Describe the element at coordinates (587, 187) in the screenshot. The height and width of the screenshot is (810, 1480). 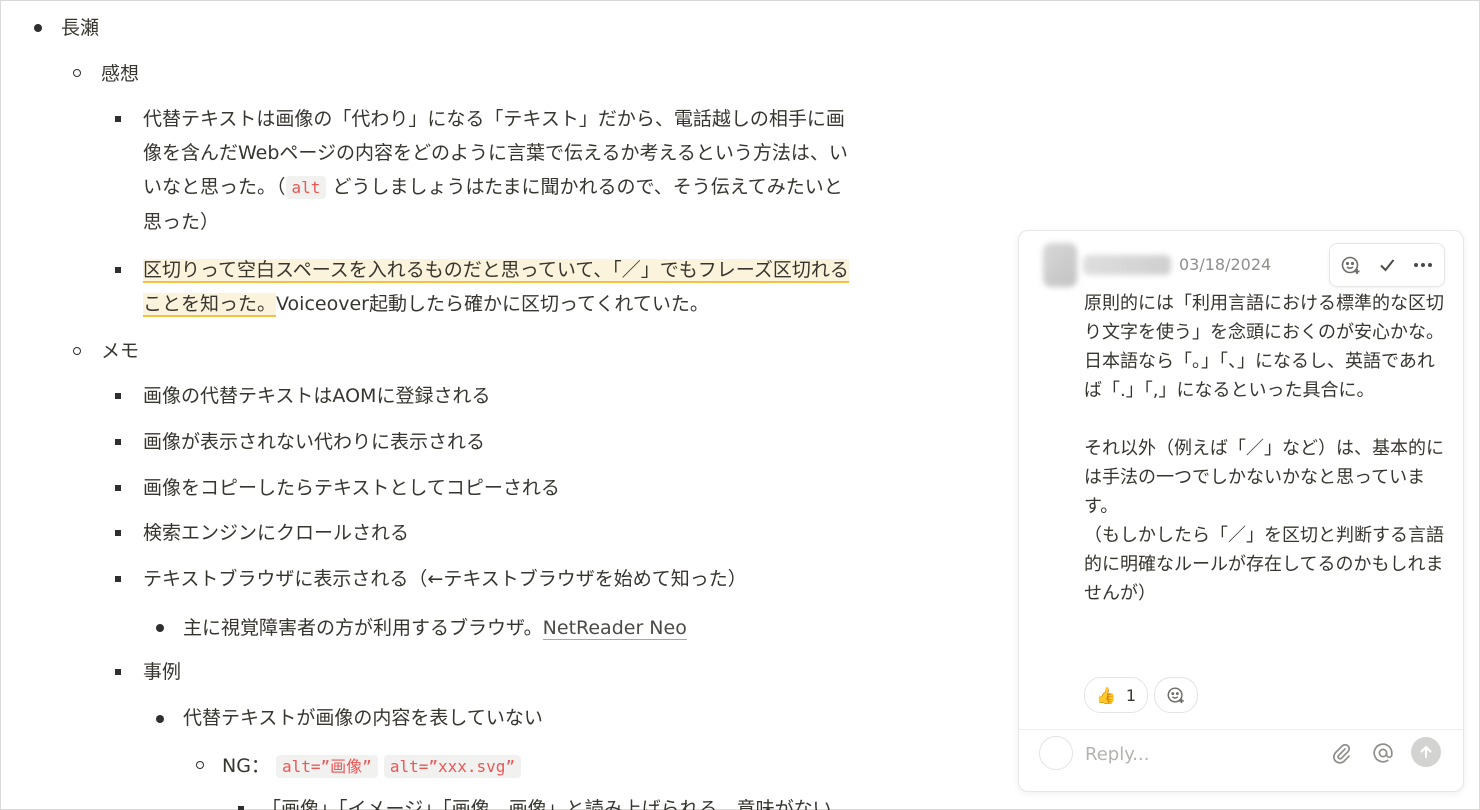
I see `text-span: どうしましょうはたまに聞かれるので、そう伝えてみたいと` at that location.